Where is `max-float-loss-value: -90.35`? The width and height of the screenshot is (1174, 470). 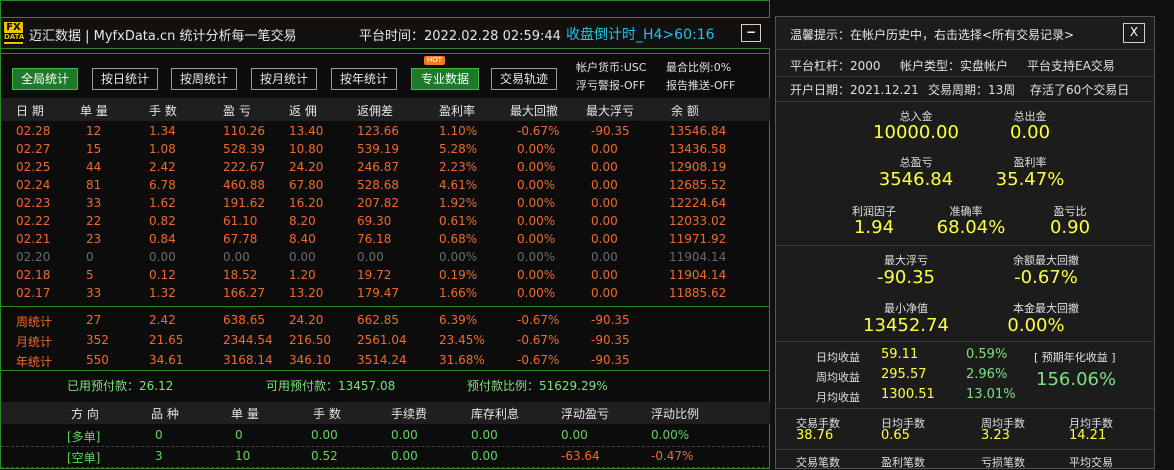 max-float-loss-value: -90.35 is located at coordinates (906, 277).